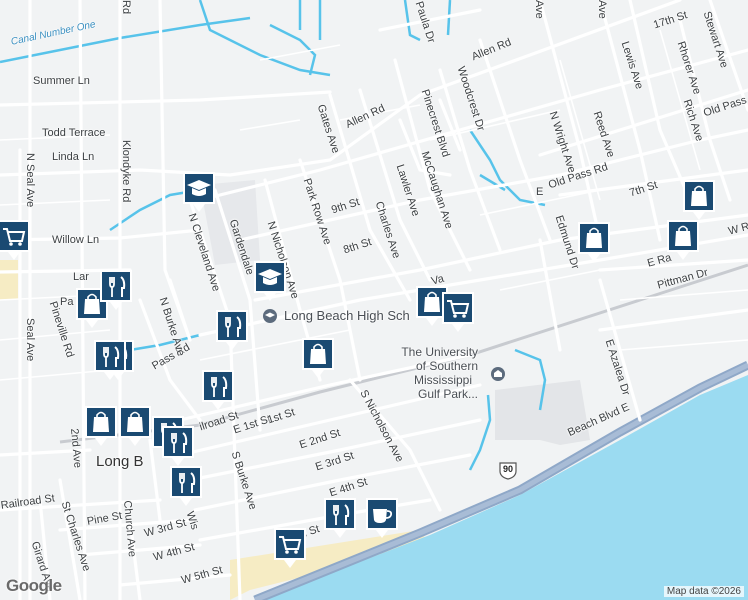 This screenshot has height=600, width=748. I want to click on highway-90-label: 90, so click(507, 469).